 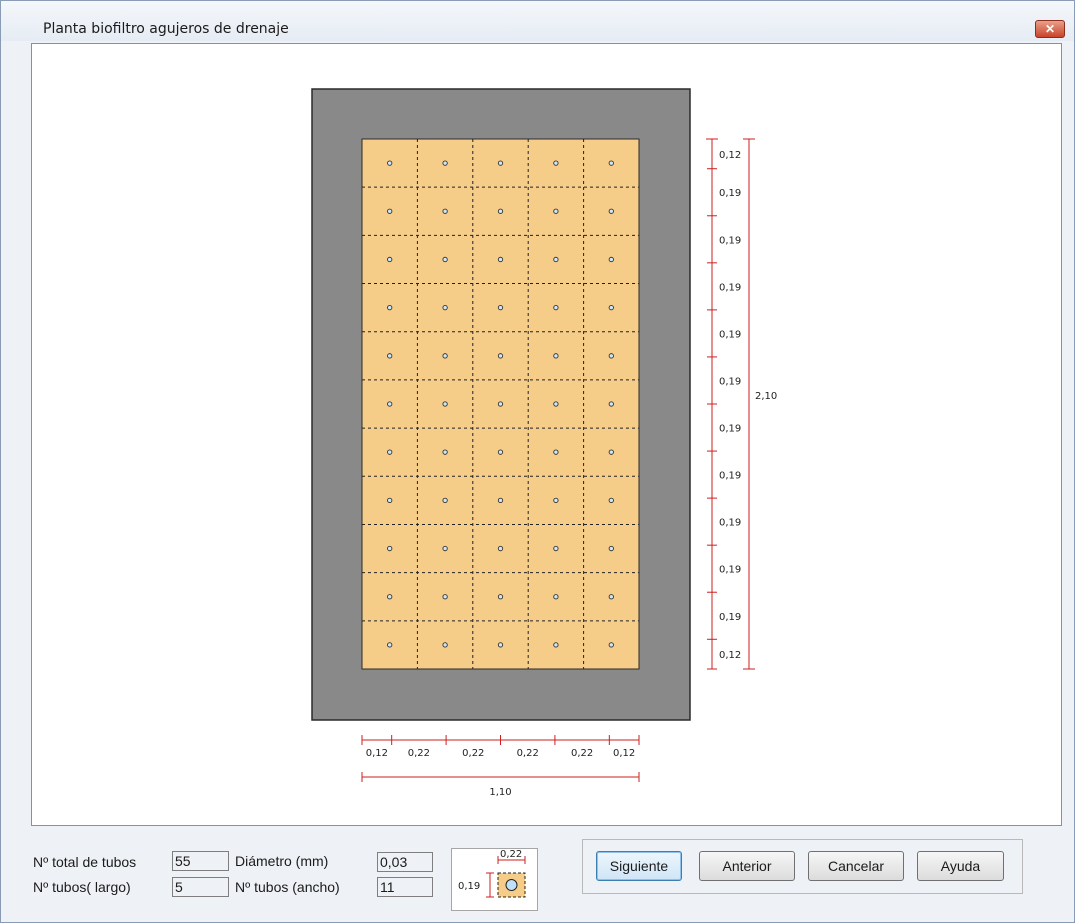 I want to click on tubes-length-field: 5, so click(x=200, y=887).